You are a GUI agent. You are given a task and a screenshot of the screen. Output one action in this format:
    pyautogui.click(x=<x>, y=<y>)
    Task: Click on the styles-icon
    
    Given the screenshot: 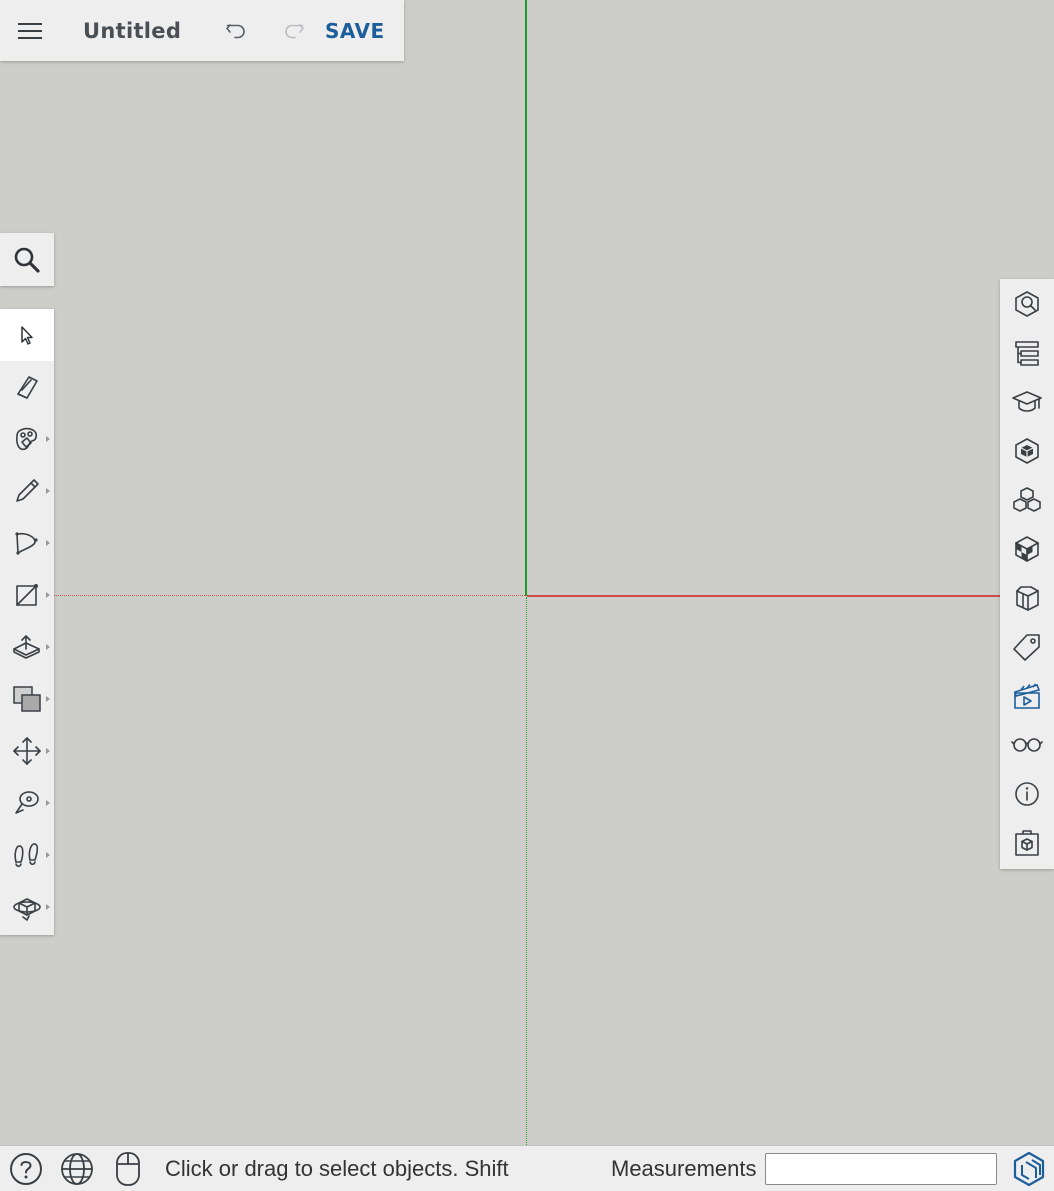 What is the action you would take?
    pyautogui.click(x=1027, y=548)
    